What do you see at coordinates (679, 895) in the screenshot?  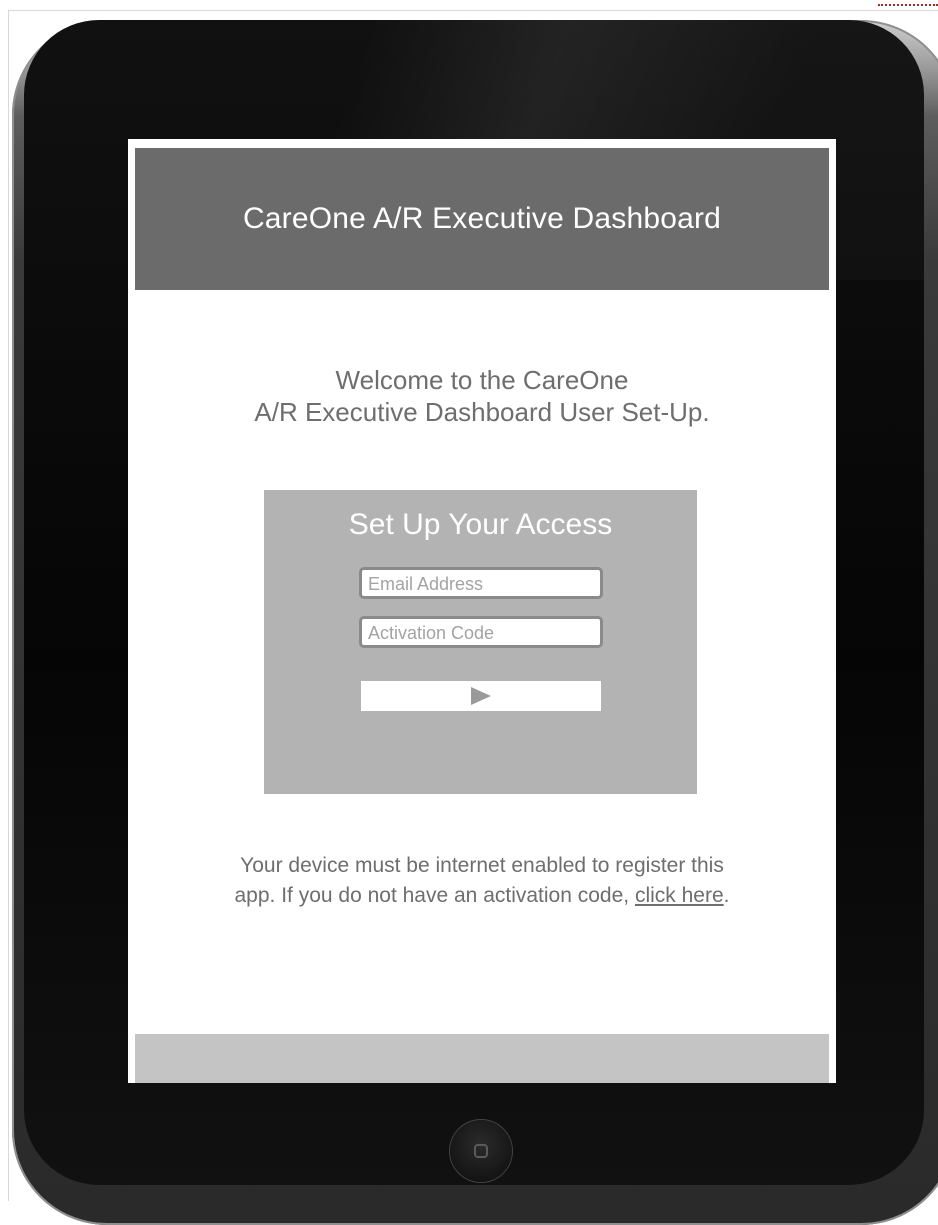 I see `click-here-link: click here` at bounding box center [679, 895].